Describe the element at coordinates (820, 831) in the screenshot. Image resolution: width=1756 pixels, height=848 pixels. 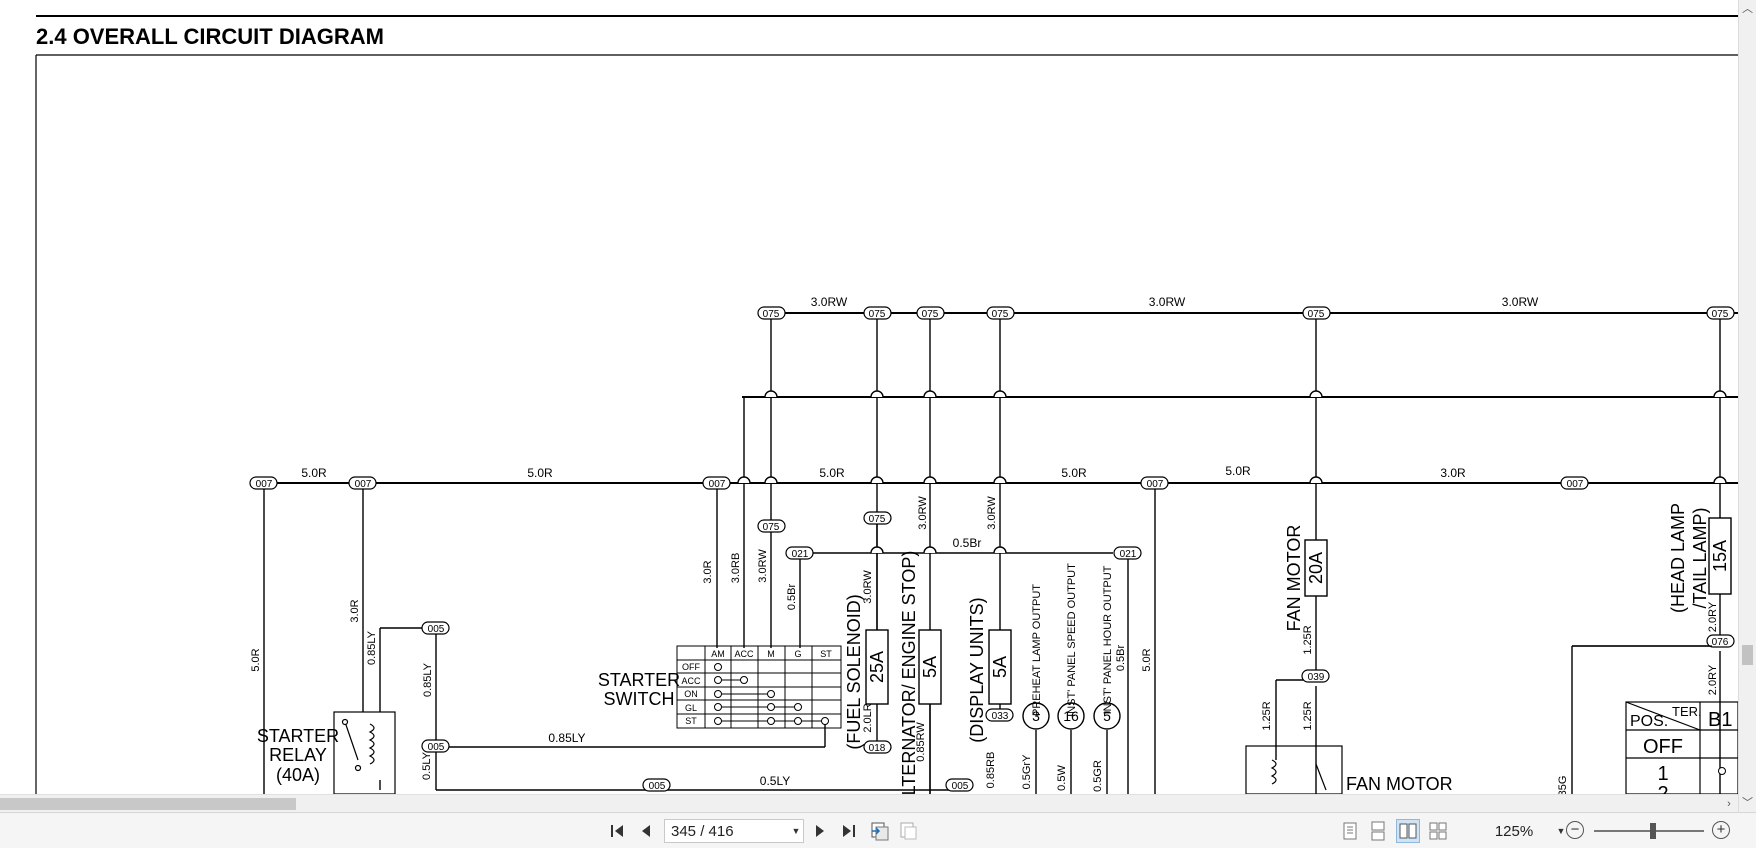
I see `next-page-button` at that location.